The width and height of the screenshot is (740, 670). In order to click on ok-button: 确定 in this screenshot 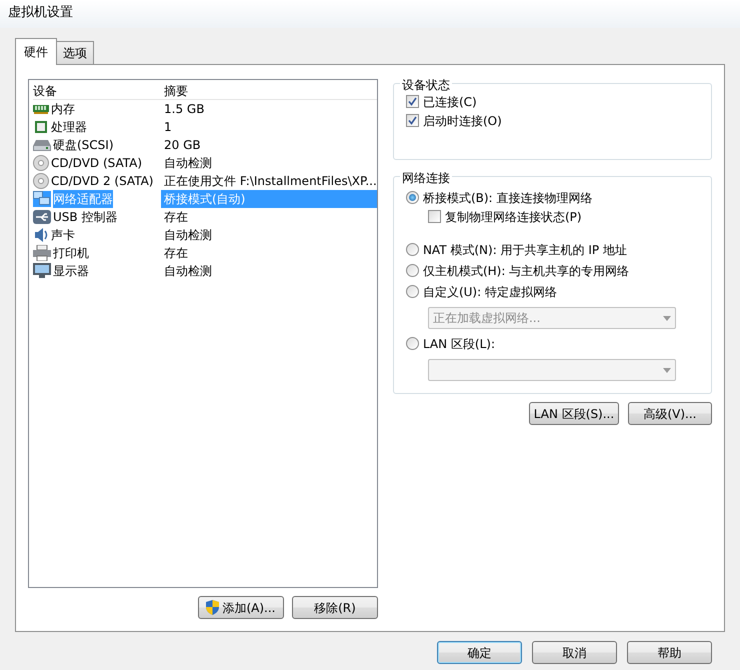, I will do `click(479, 652)`.